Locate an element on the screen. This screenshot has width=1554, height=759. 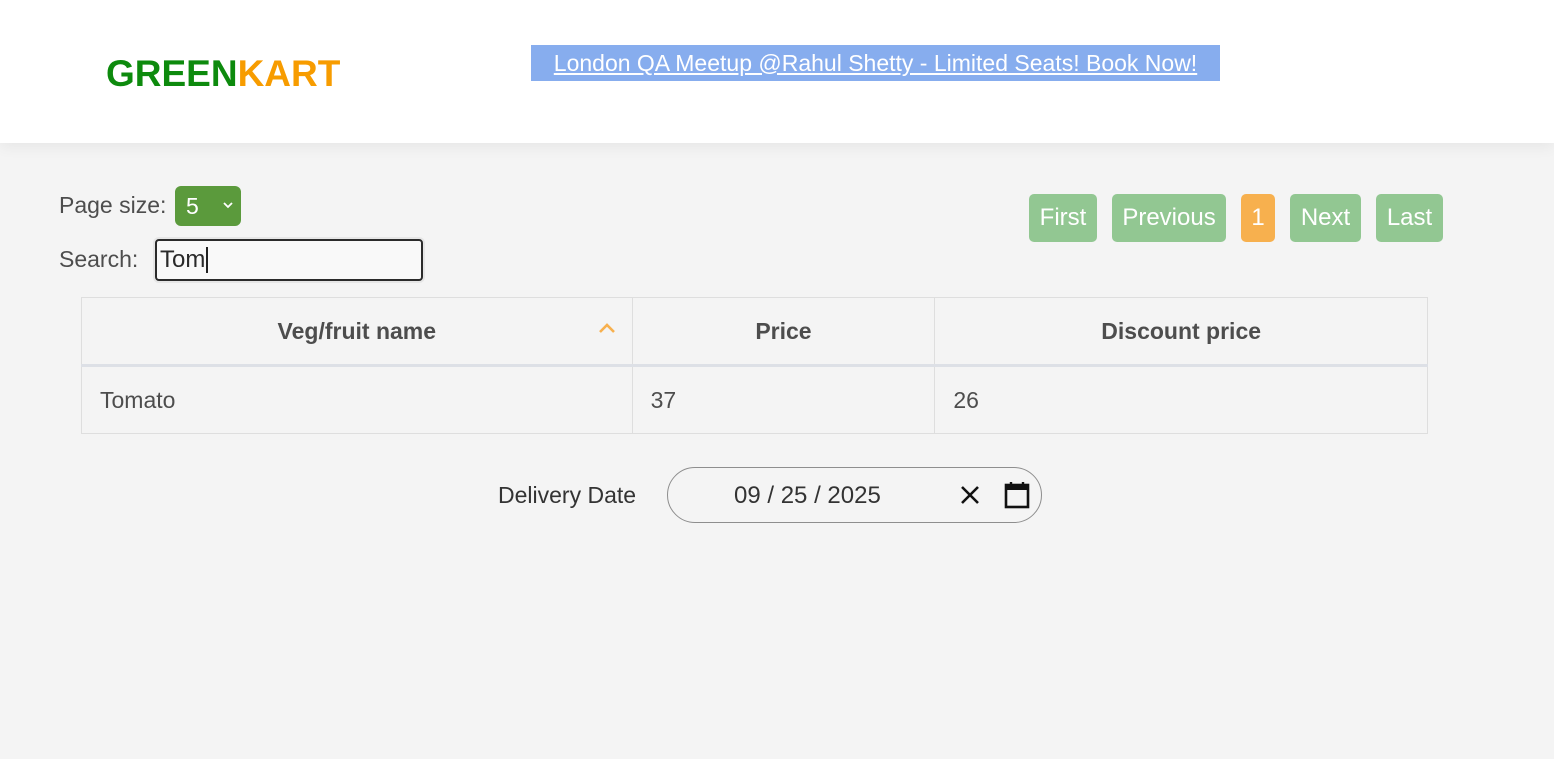
brand-logo-green: GREEN is located at coordinates (172, 73).